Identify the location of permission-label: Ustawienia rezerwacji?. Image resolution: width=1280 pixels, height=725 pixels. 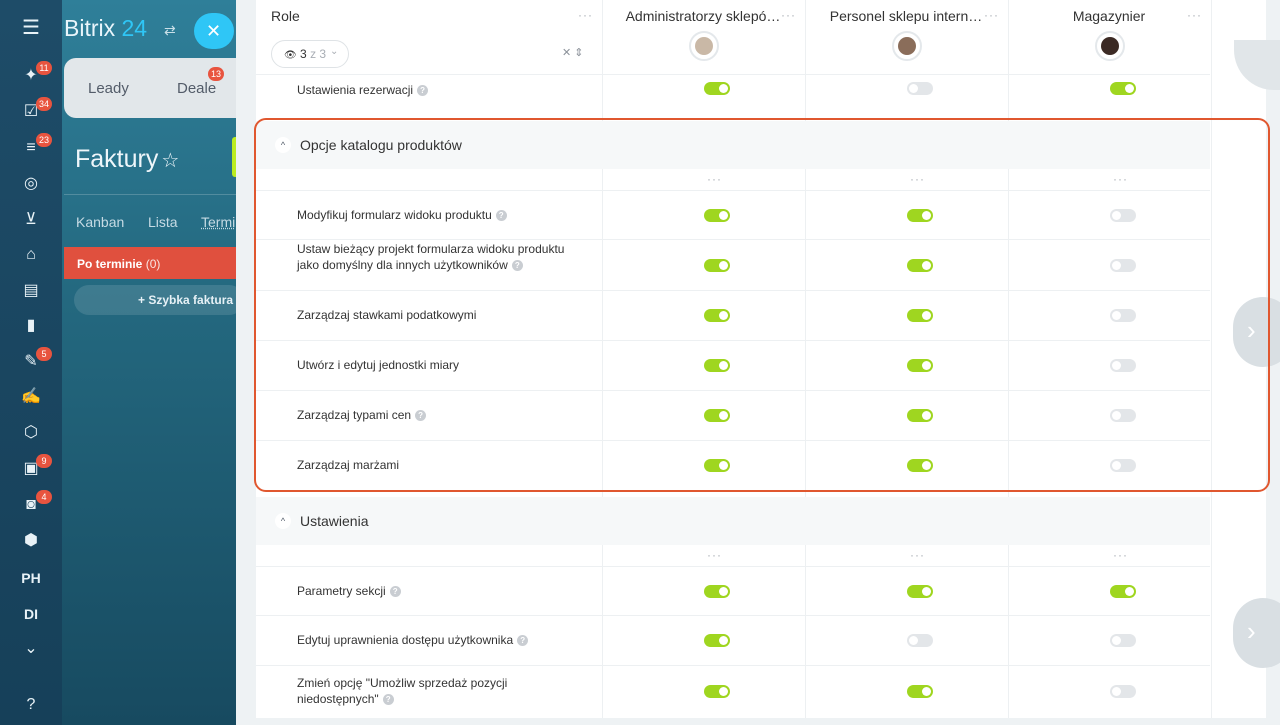
(432, 90).